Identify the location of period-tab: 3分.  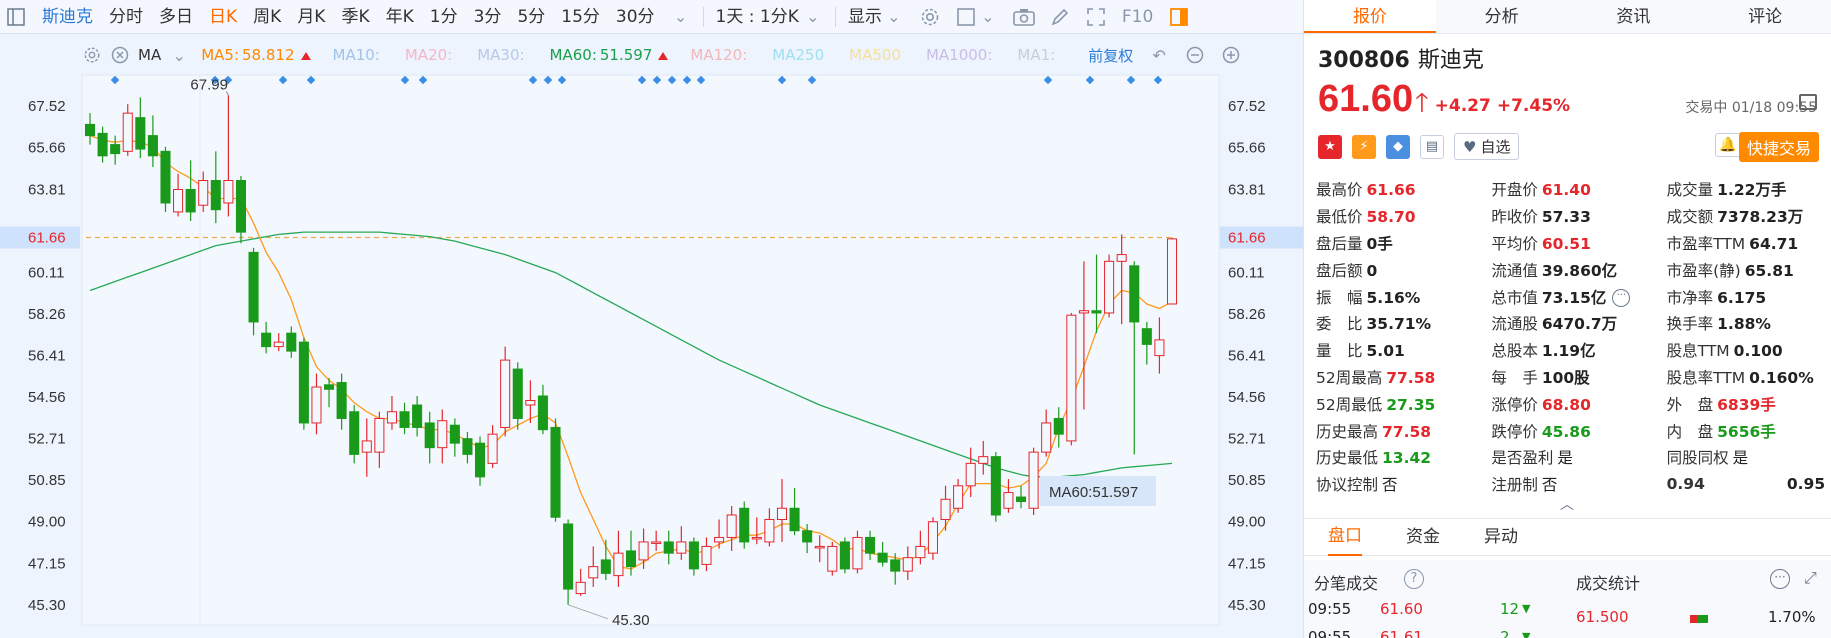
(488, 17).